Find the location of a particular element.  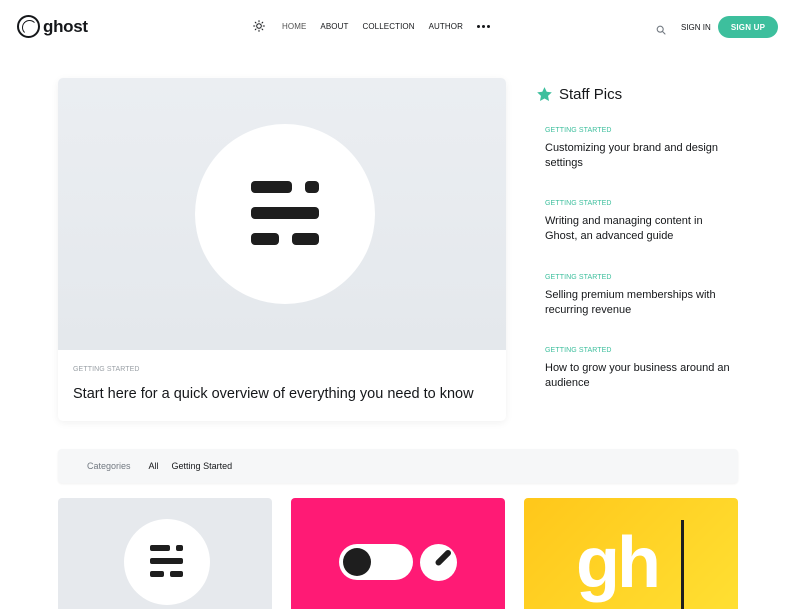

toggle-icon is located at coordinates (376, 562).